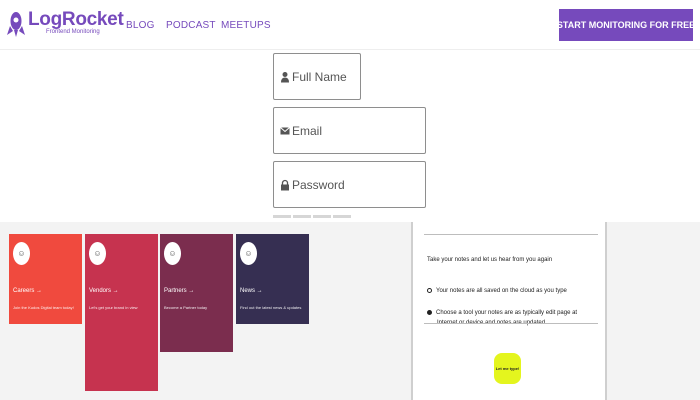 The image size is (700, 400). Describe the element at coordinates (285, 130) in the screenshot. I see `envelope-icon` at that location.